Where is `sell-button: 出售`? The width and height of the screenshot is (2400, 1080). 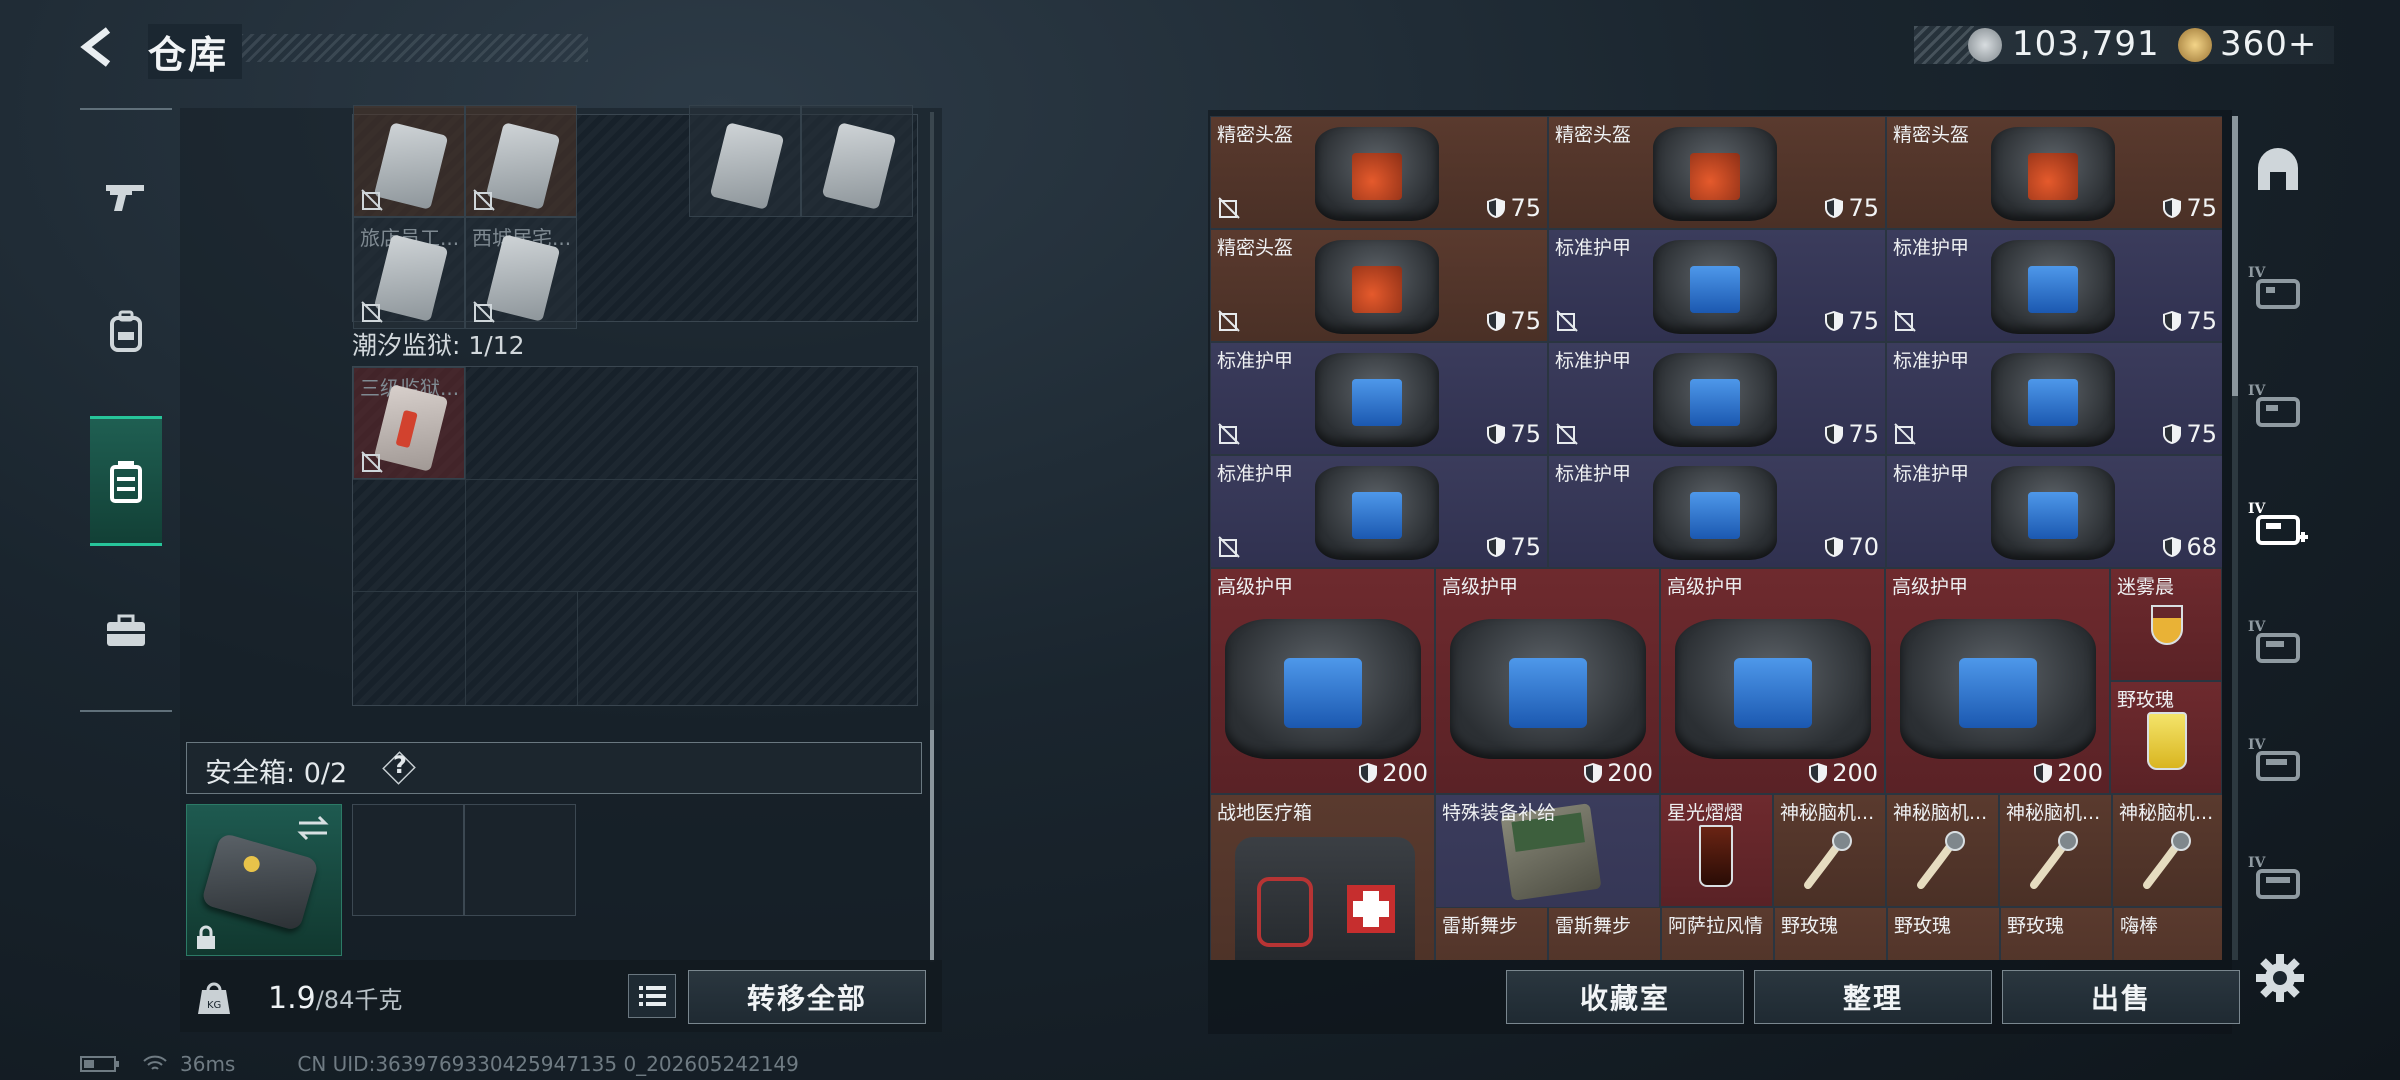 sell-button: 出售 is located at coordinates (2121, 997).